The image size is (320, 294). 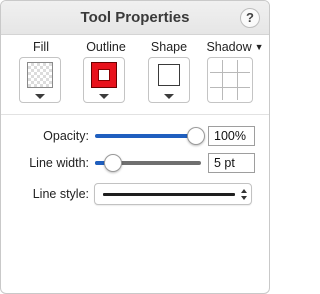 I want to click on title-bar: Tool Properties ?, so click(x=135, y=18).